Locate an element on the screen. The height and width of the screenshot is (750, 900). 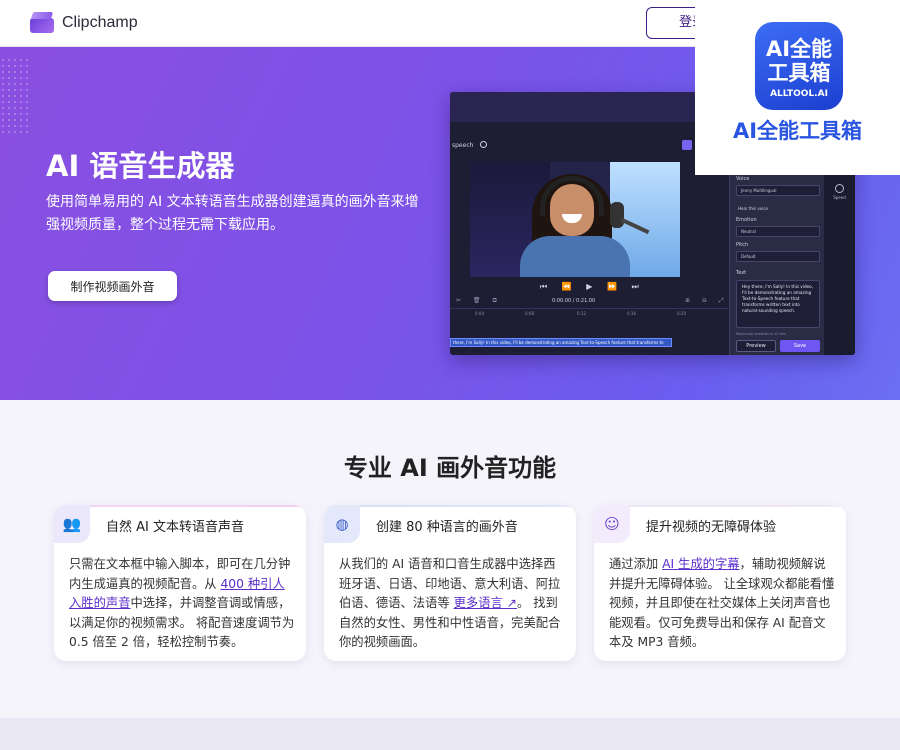
watermark: AI全能 工具箱 ALLTOOL.AI AI全能工具箱 is located at coordinates (797, 87).